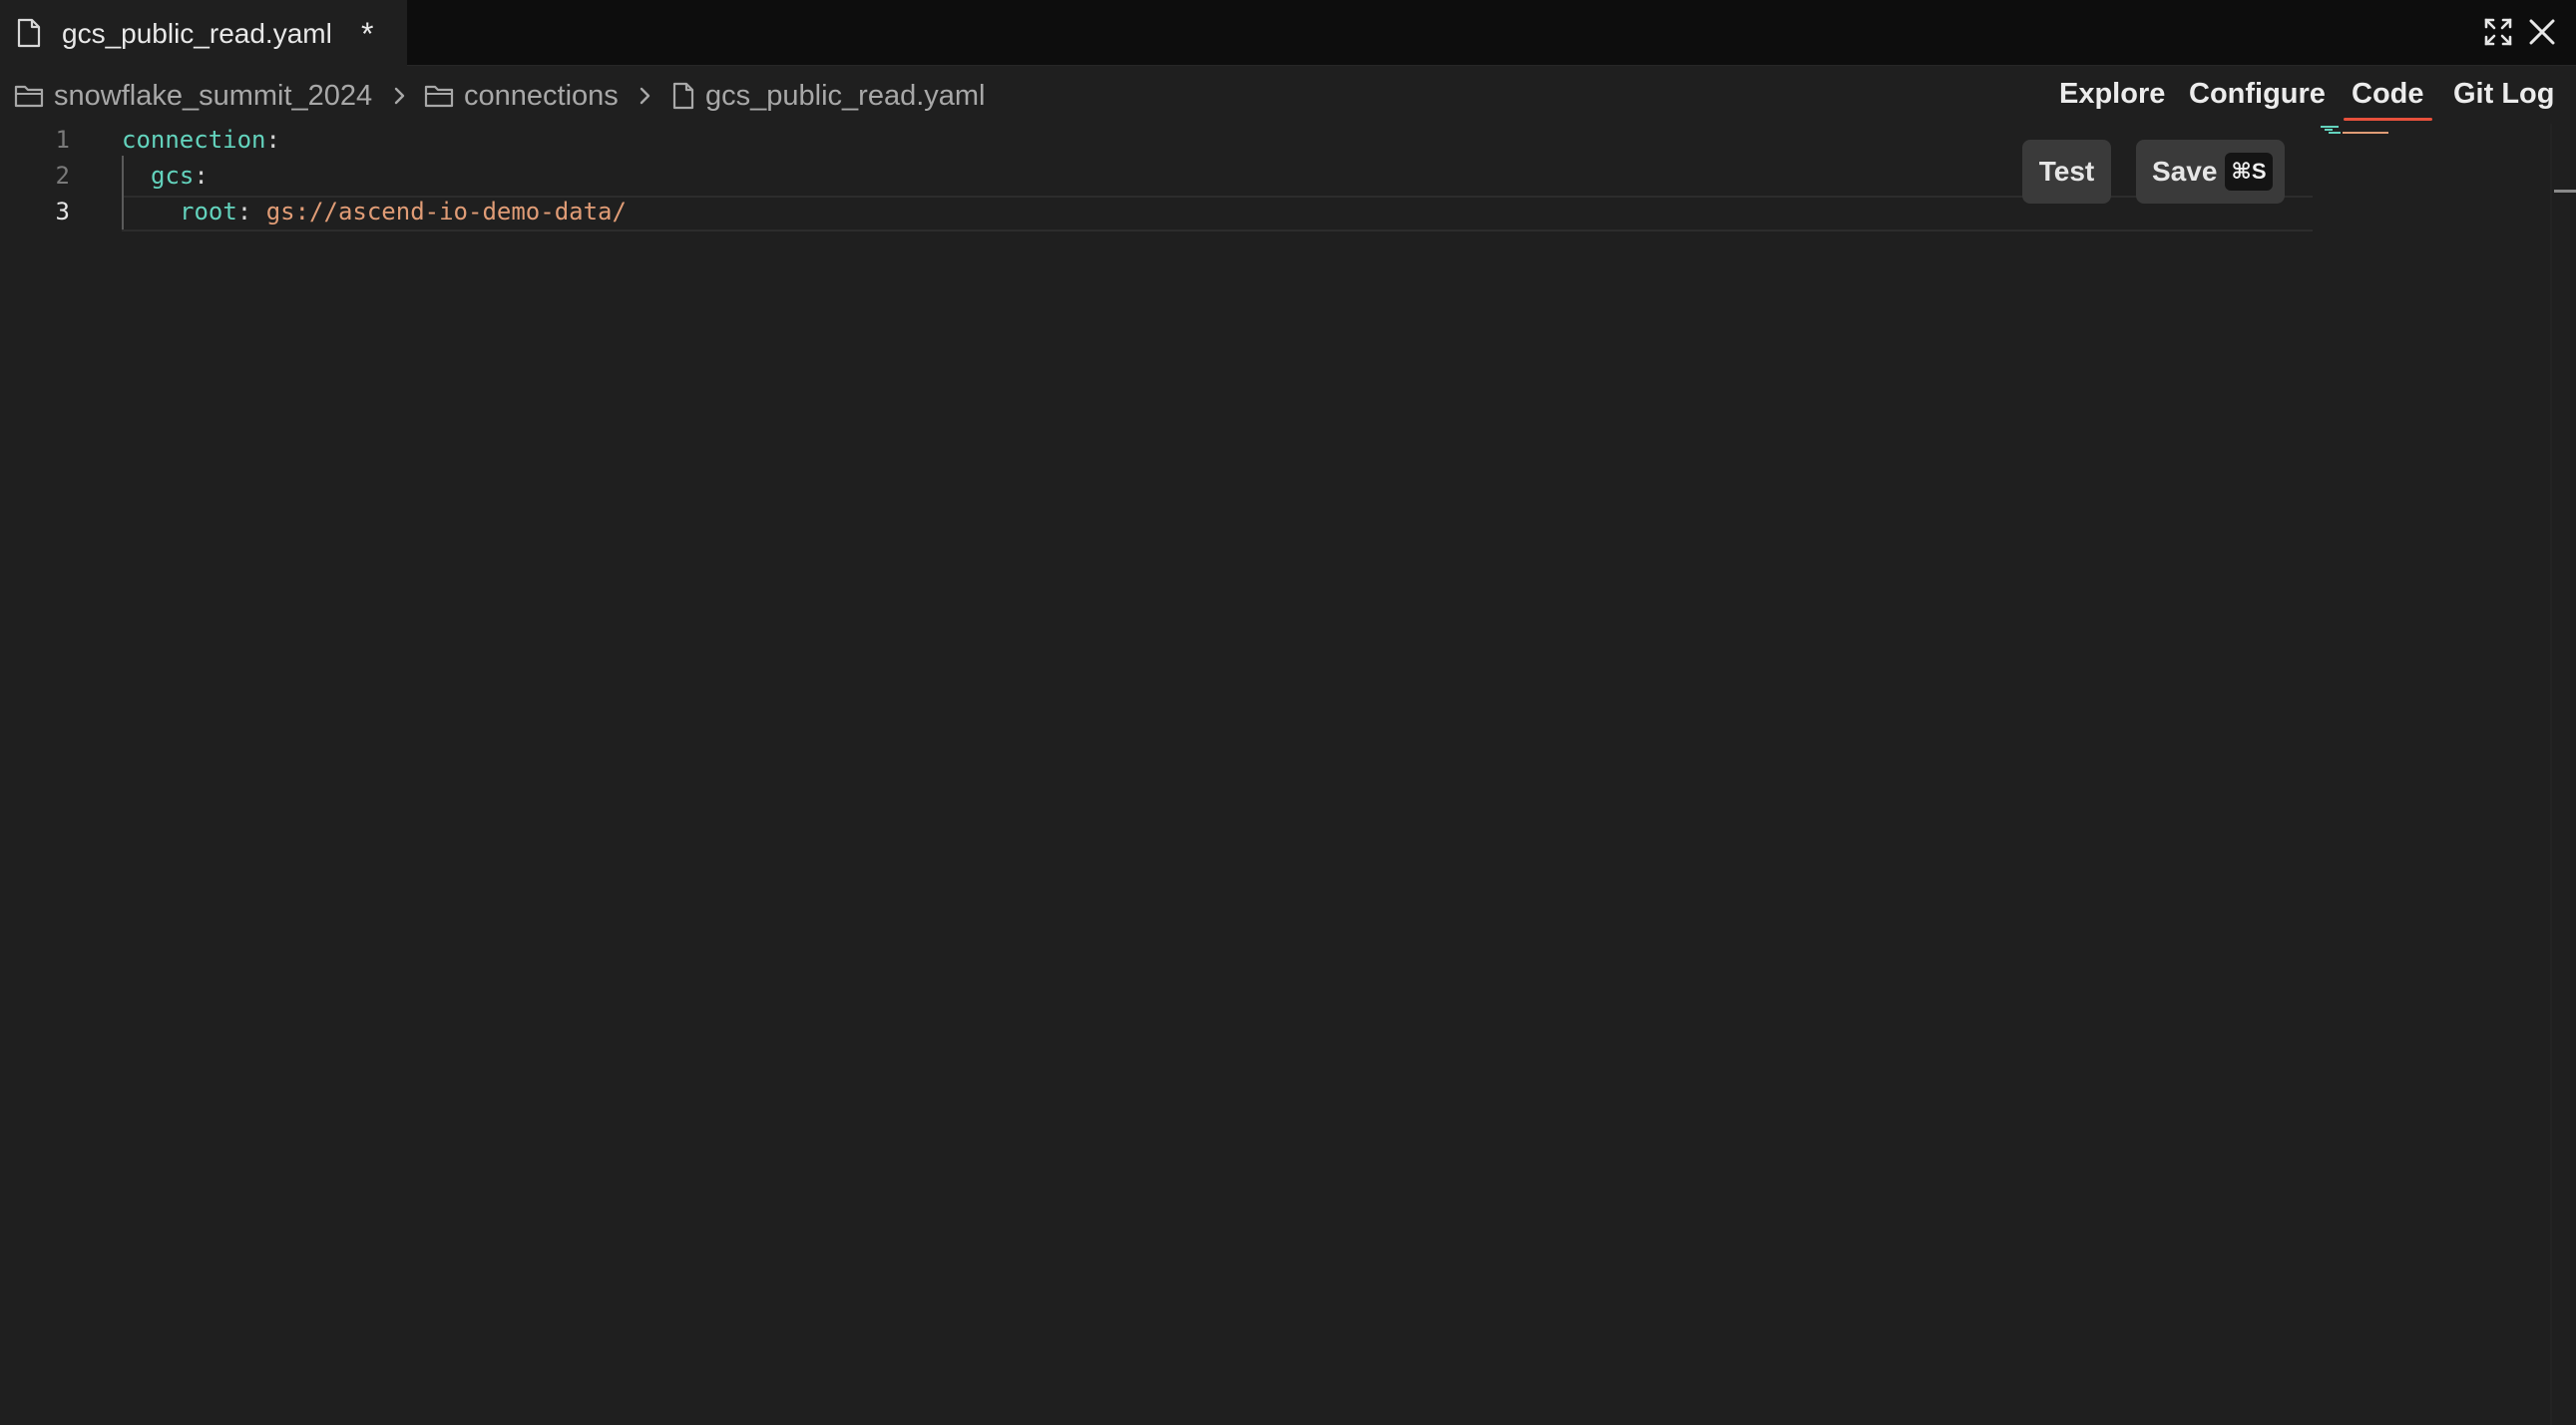  I want to click on line-number: 1, so click(62, 140).